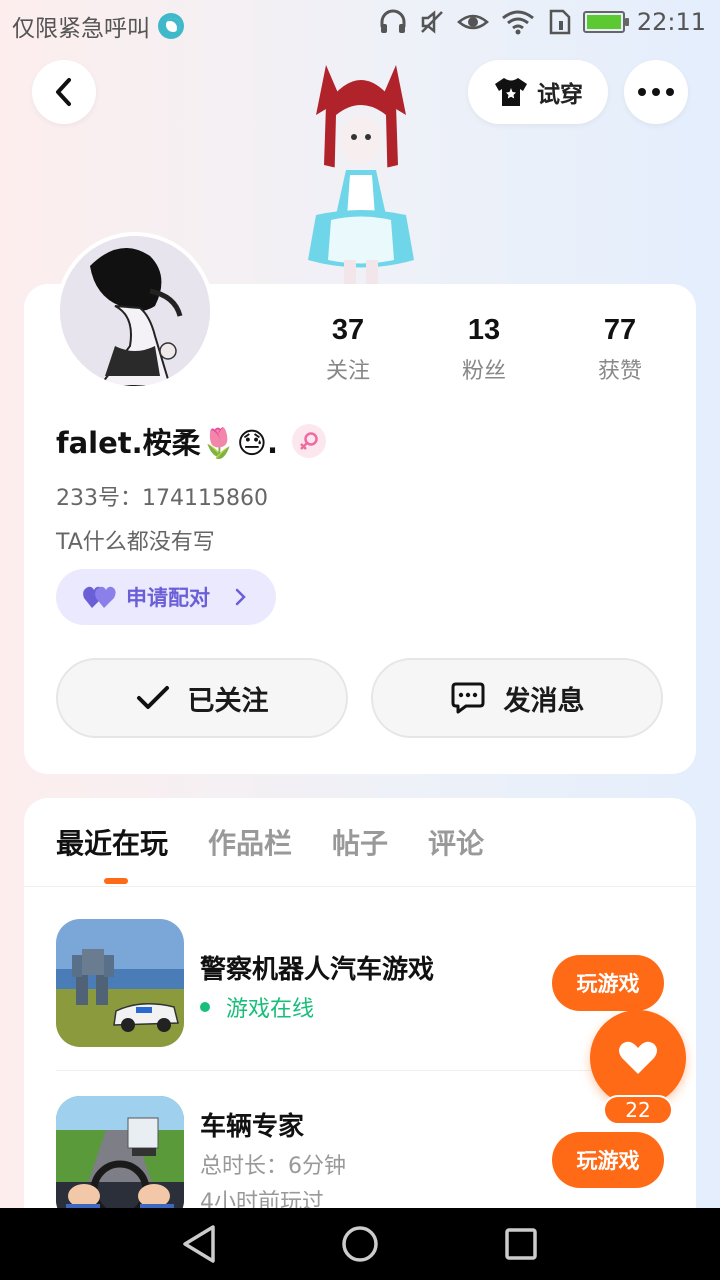 The image size is (720, 1280). I want to click on user-bio: TA什么都没有写, so click(135, 542).